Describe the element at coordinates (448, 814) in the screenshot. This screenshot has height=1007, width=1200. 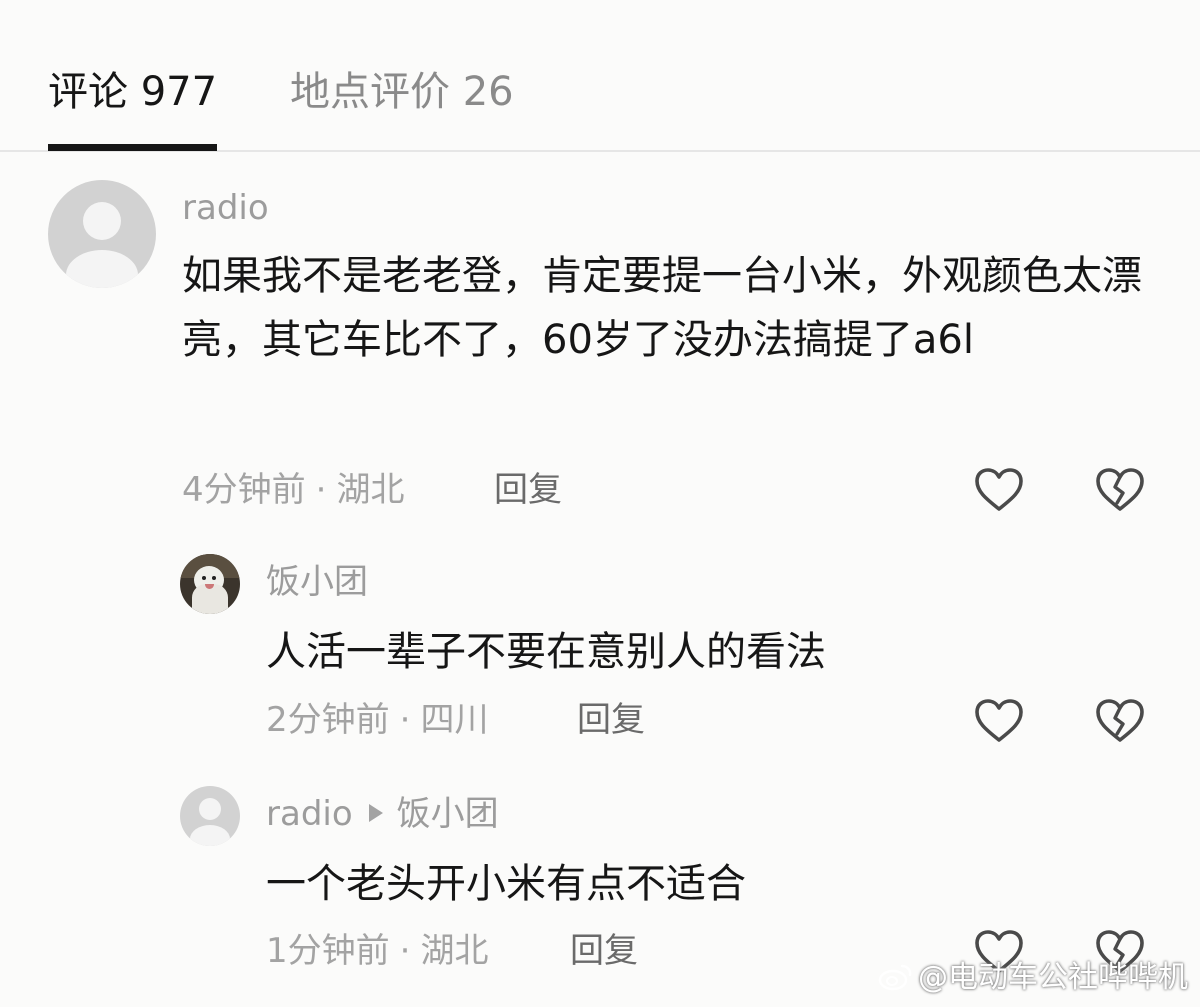
I see `reply-target: 饭小团` at that location.